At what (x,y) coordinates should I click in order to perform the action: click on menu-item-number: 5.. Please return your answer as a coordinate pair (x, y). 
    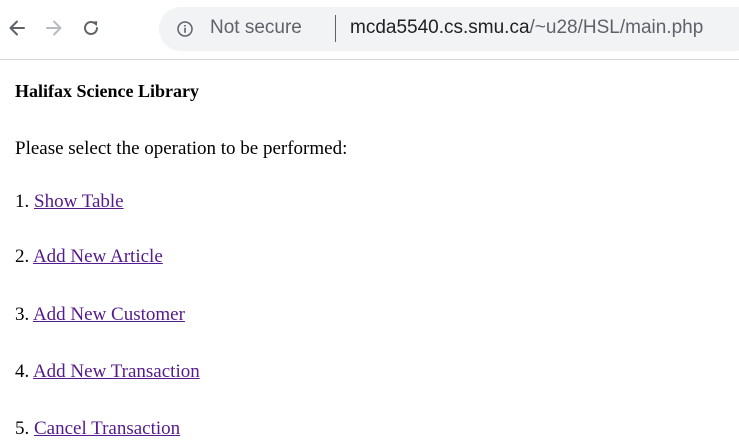
    Looking at the image, I should click on (22, 428).